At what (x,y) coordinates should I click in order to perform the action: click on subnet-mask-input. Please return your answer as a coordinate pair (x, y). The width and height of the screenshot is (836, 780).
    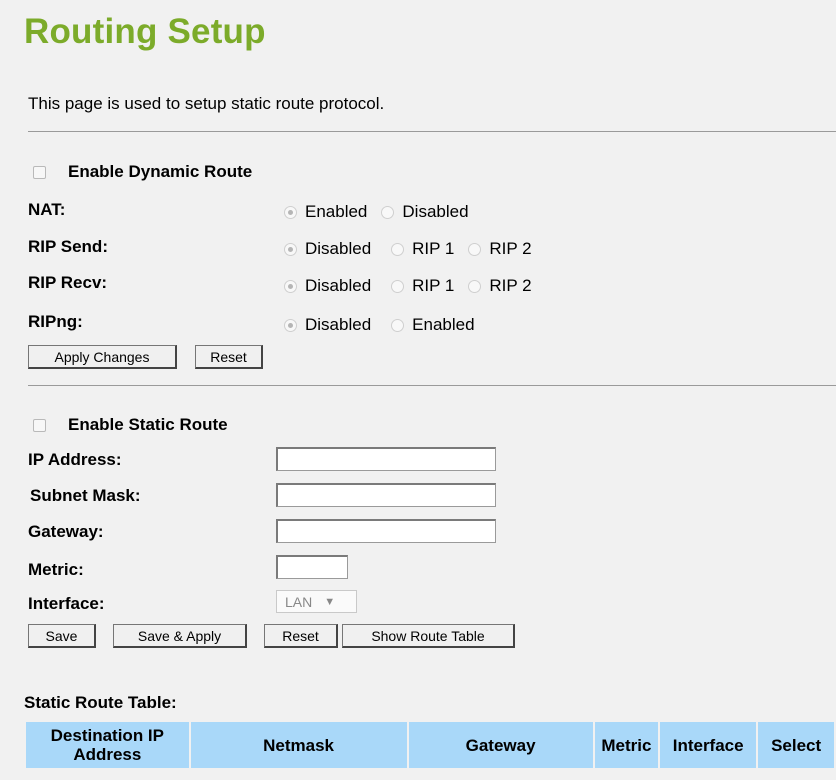
    Looking at the image, I should click on (386, 495).